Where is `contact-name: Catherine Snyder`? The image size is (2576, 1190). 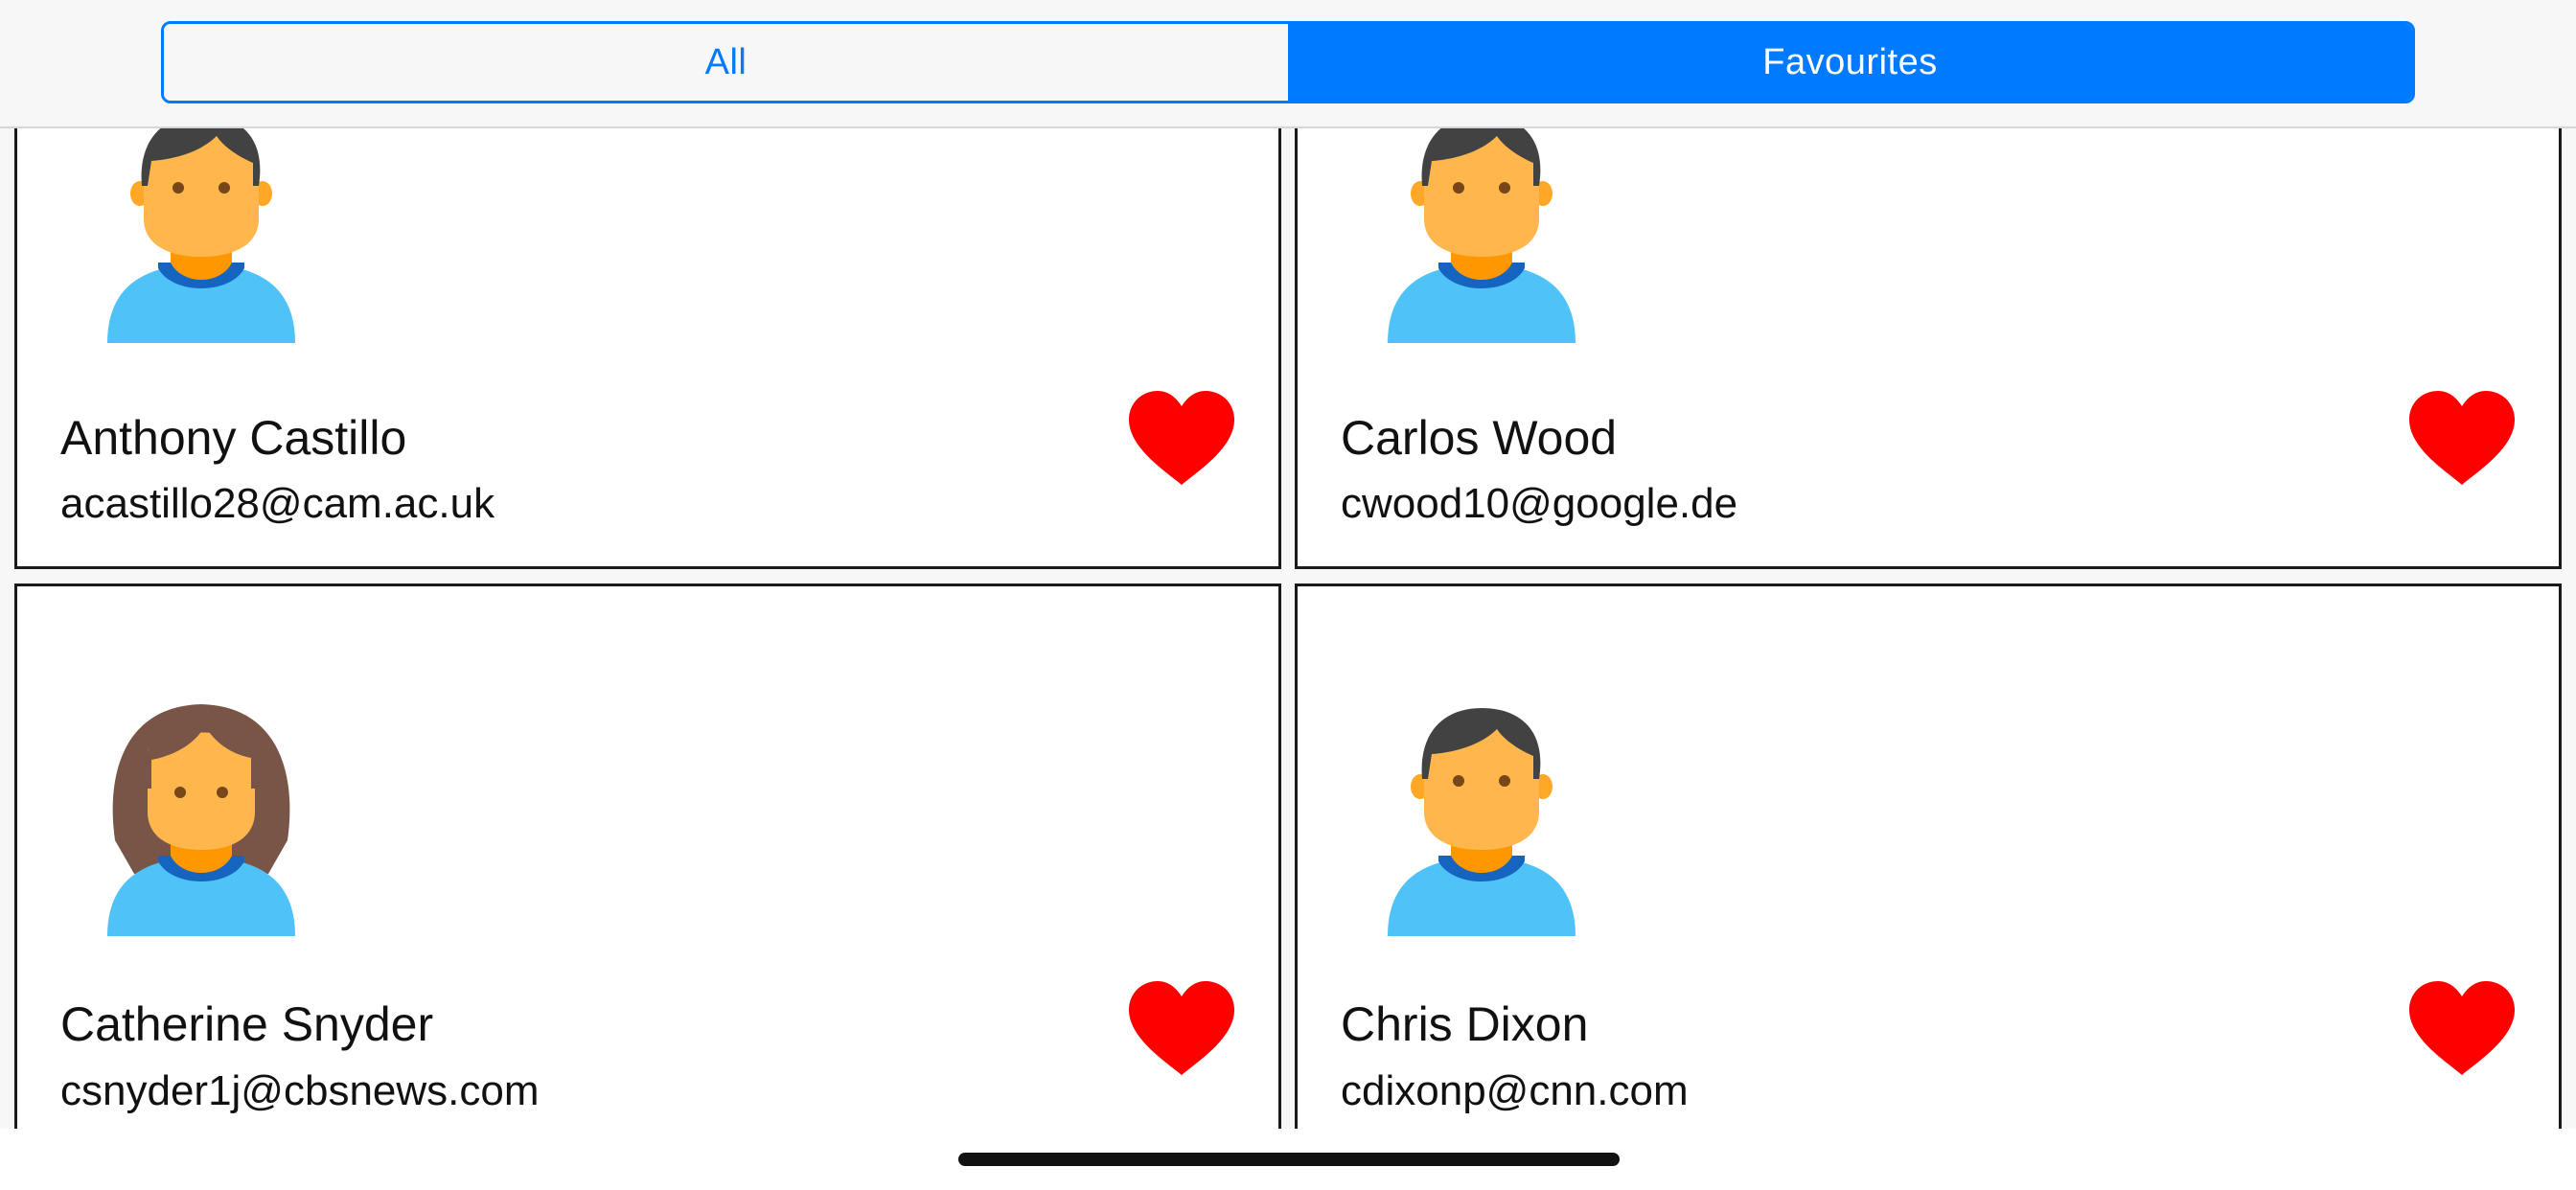
contact-name: Catherine Snyder is located at coordinates (247, 1024).